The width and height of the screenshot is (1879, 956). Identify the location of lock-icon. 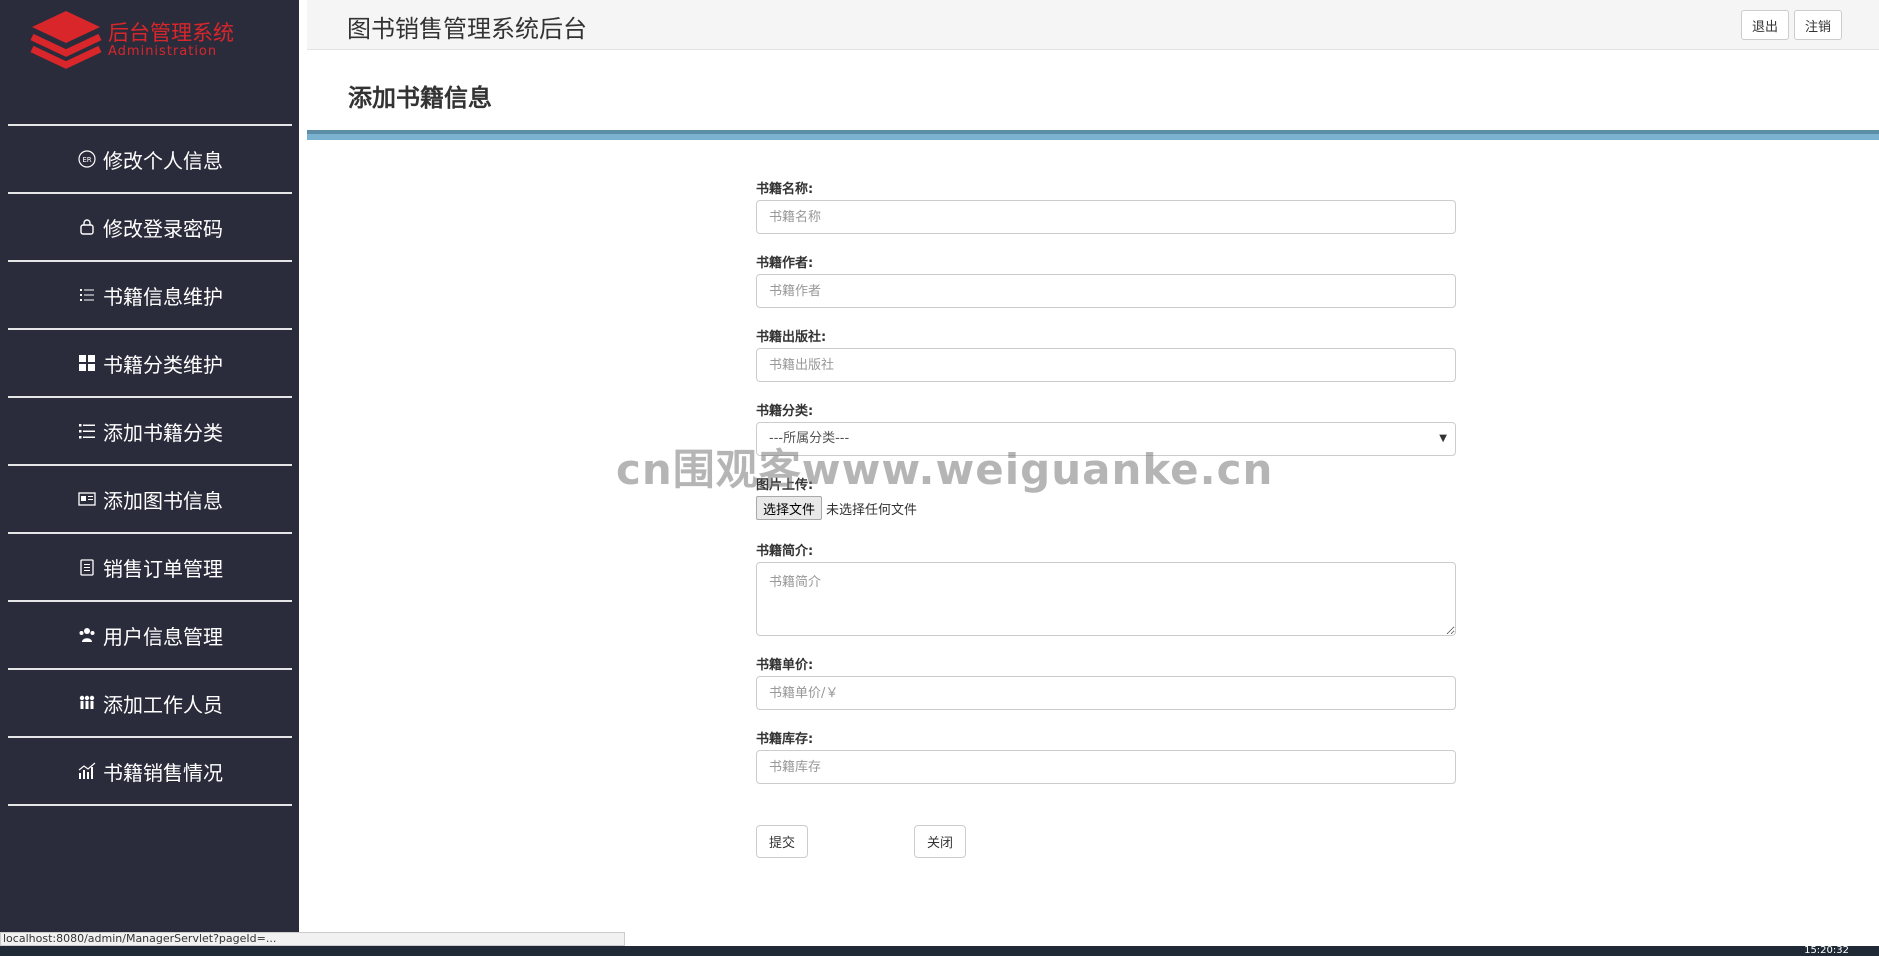
(87, 227).